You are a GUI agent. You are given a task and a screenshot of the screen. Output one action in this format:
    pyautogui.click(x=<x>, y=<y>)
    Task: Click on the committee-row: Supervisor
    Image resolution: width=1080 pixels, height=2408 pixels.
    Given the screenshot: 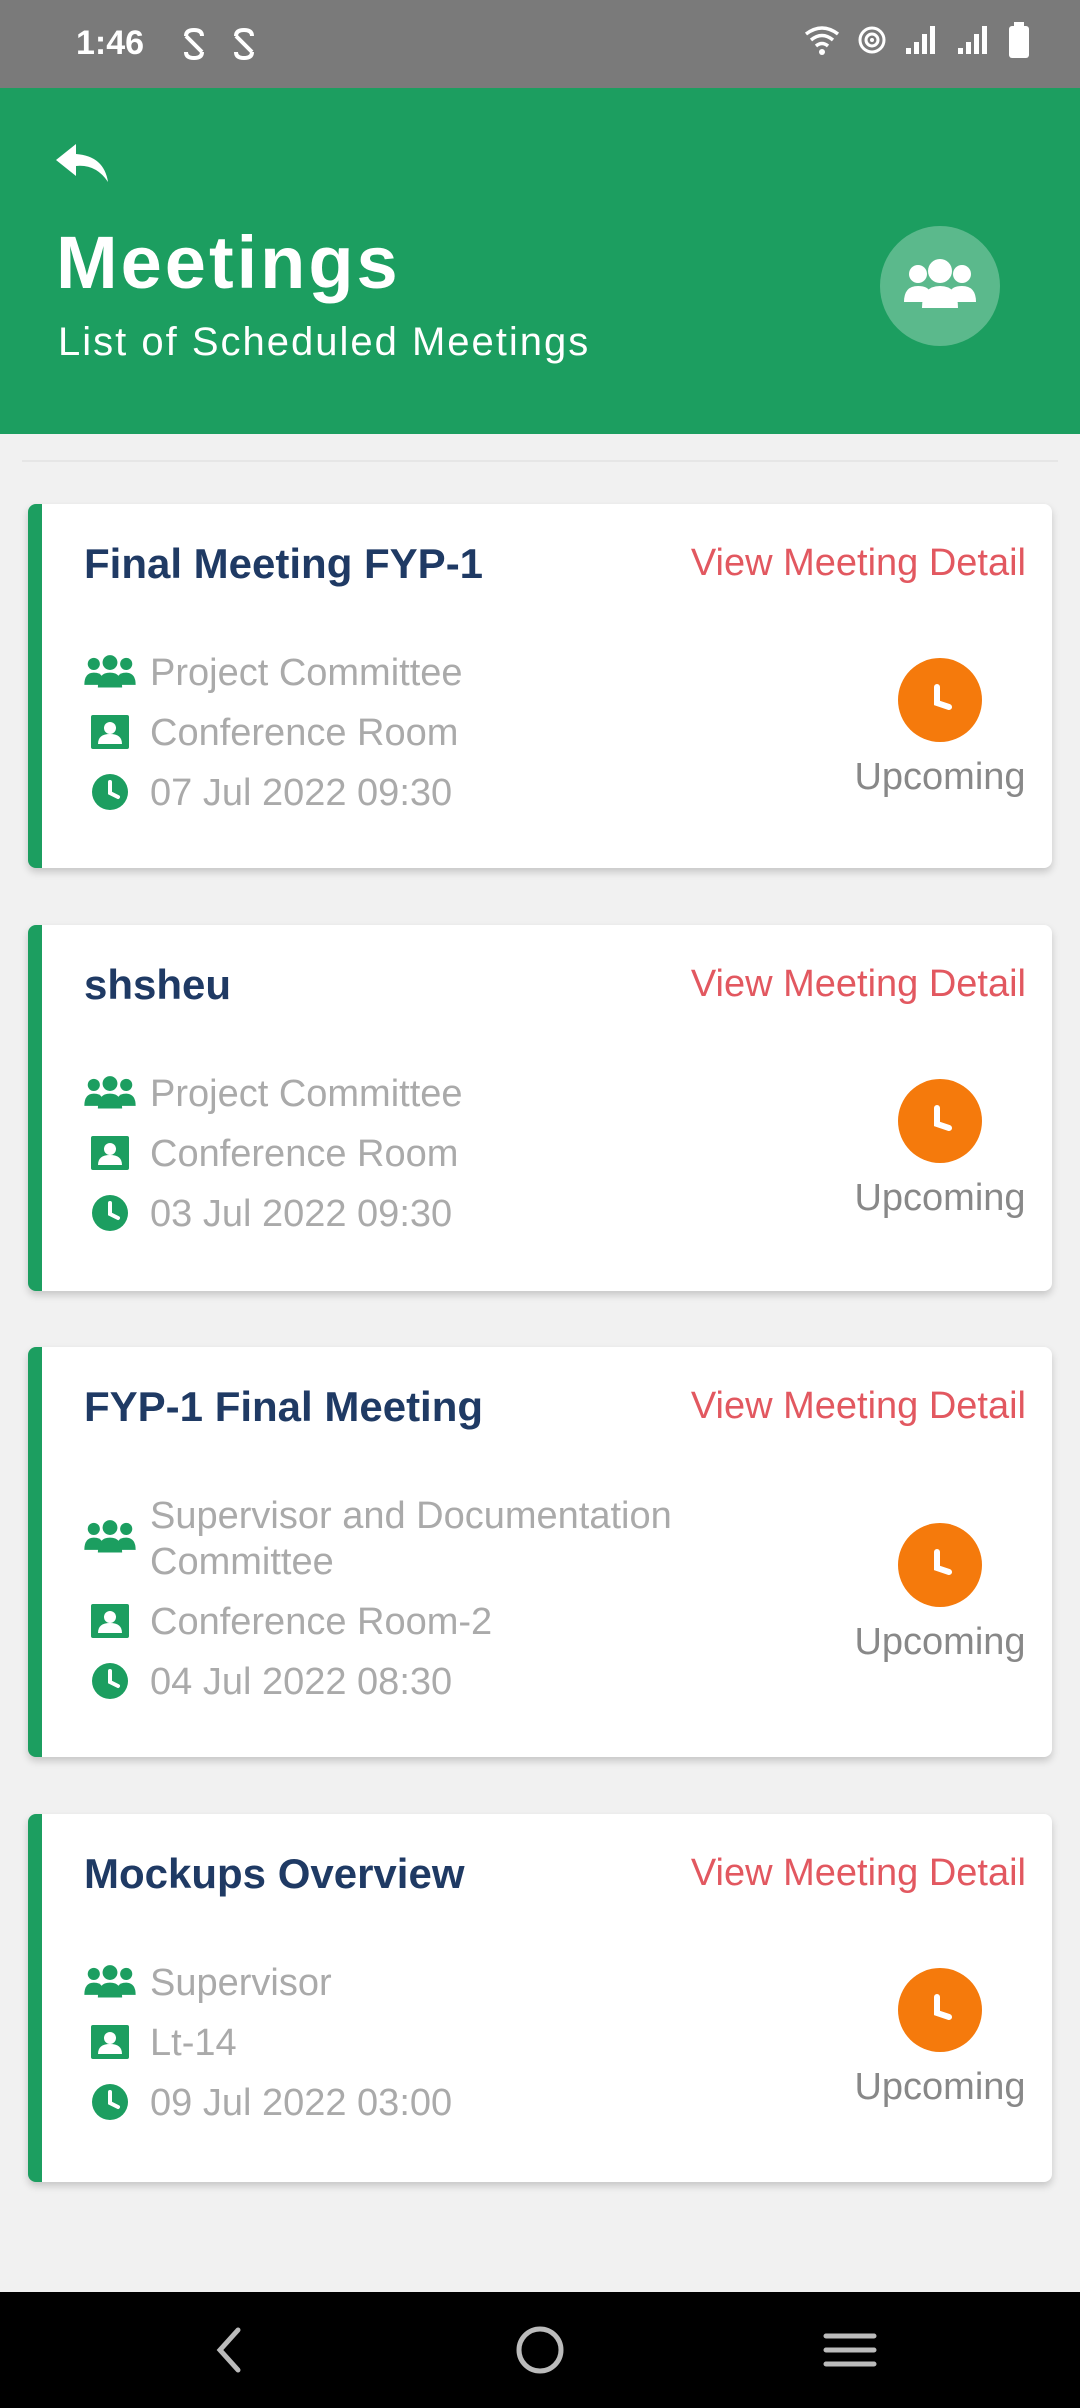 What is the action you would take?
    pyautogui.click(x=207, y=1983)
    